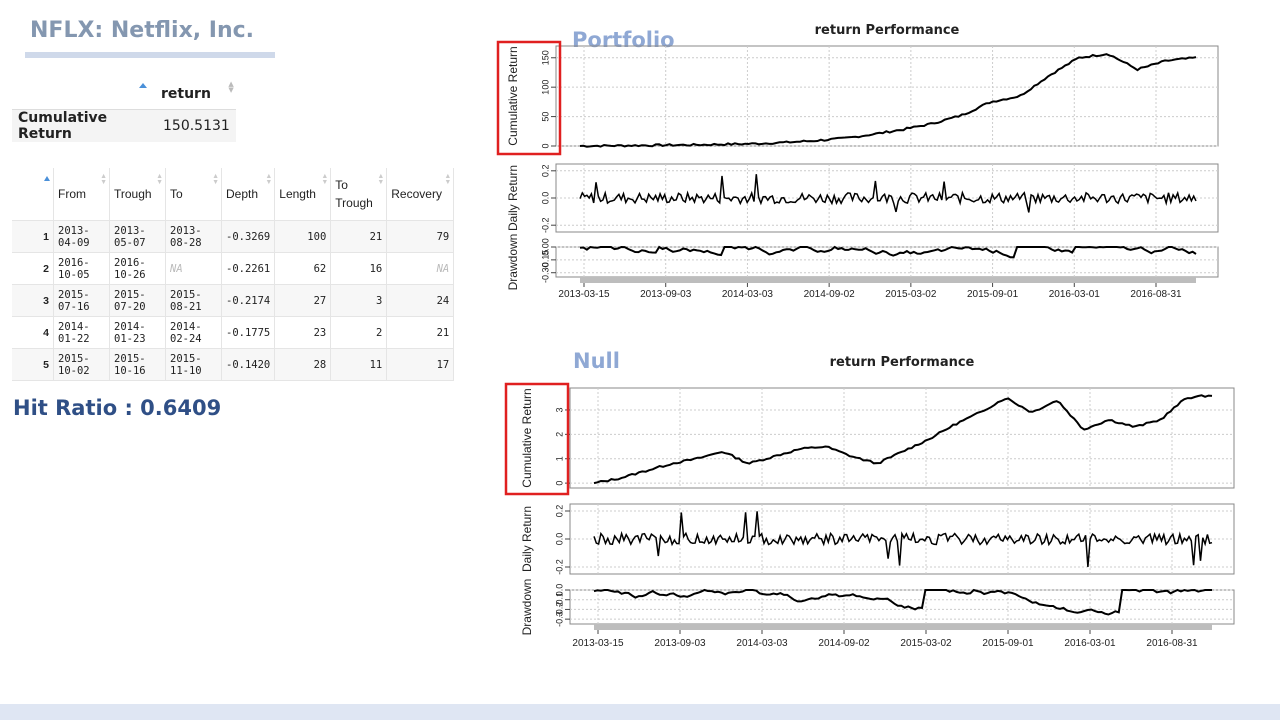 This screenshot has height=720, width=1280. What do you see at coordinates (303, 236) in the screenshot?
I see `cell-length: 100` at bounding box center [303, 236].